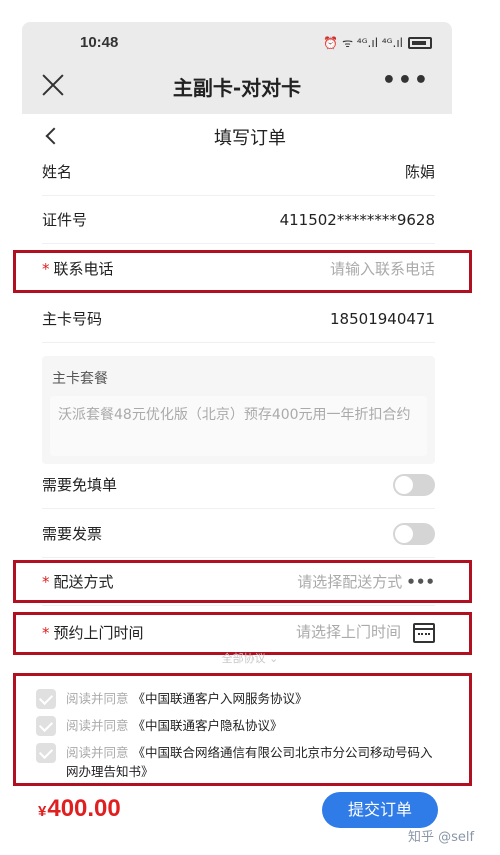 Image resolution: width=500 pixels, height=855 pixels. What do you see at coordinates (363, 43) in the screenshot?
I see `signal-icons: ⏰ ᯤ ⁴ᴳ.ıl ⁴ᴳ.ıl` at bounding box center [363, 43].